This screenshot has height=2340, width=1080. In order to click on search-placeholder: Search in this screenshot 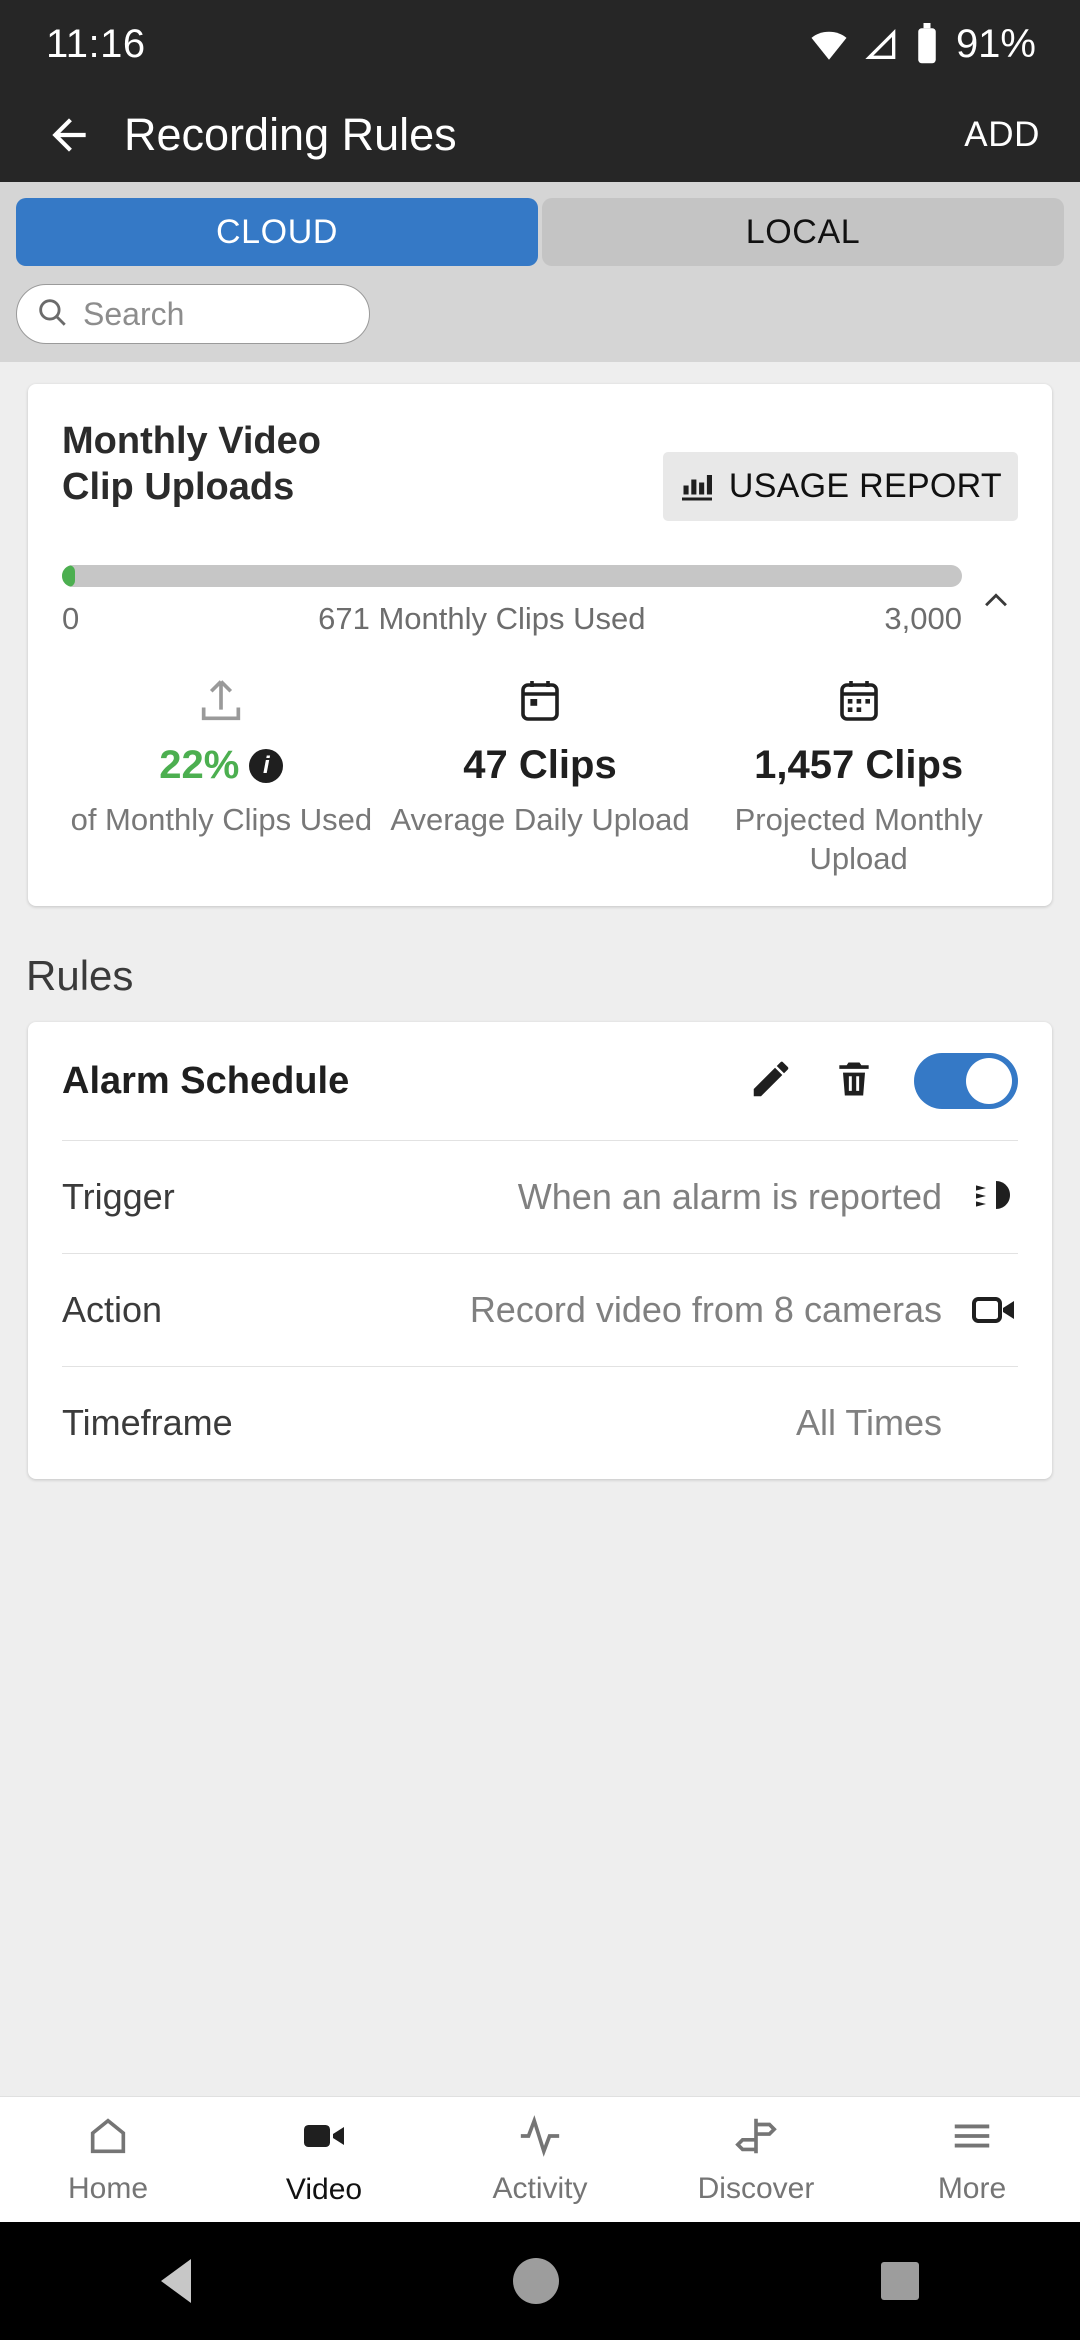, I will do `click(134, 313)`.